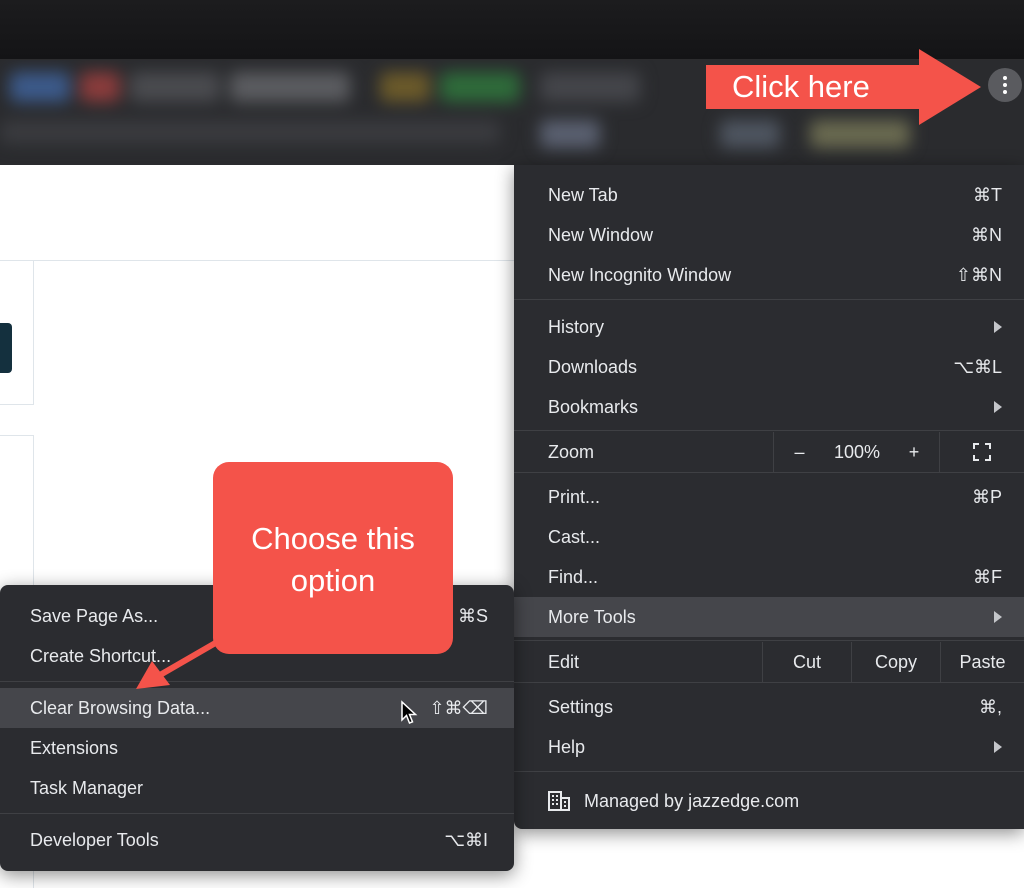  I want to click on managed-by-notice: Managed by jazzedge.com, so click(769, 801).